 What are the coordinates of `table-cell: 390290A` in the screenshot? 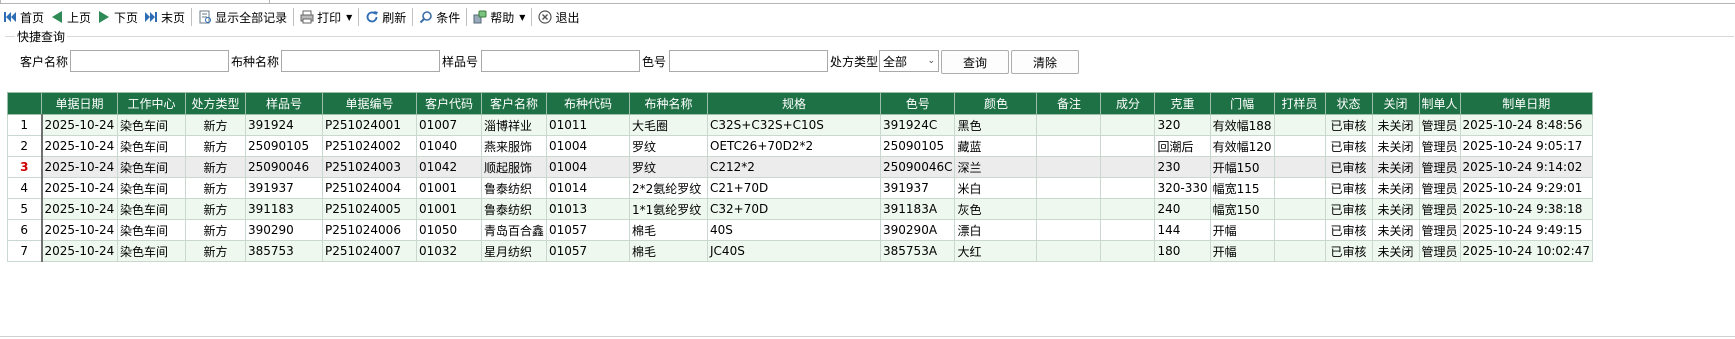 It's located at (918, 230).